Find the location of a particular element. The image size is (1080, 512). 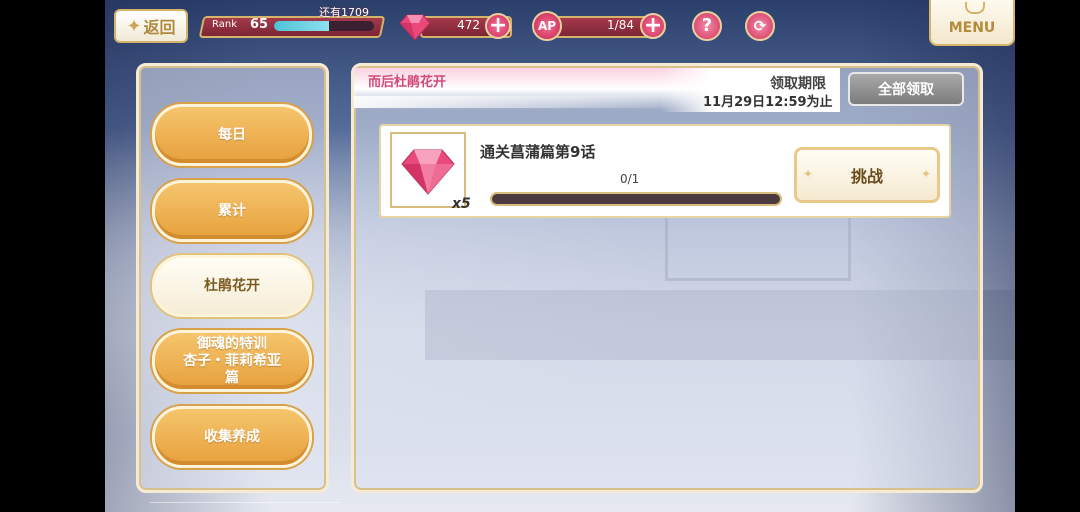

refresh-icon: ⟳ is located at coordinates (760, 26).